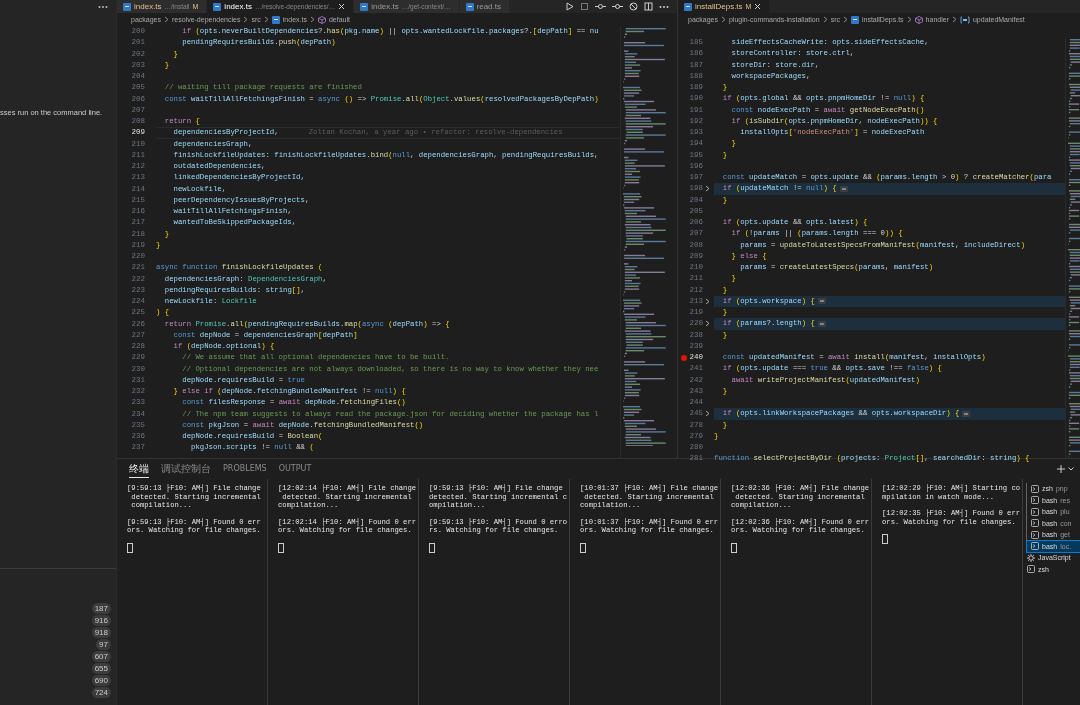  What do you see at coordinates (101, 608) in the screenshot?
I see `count-badge: 187` at bounding box center [101, 608].